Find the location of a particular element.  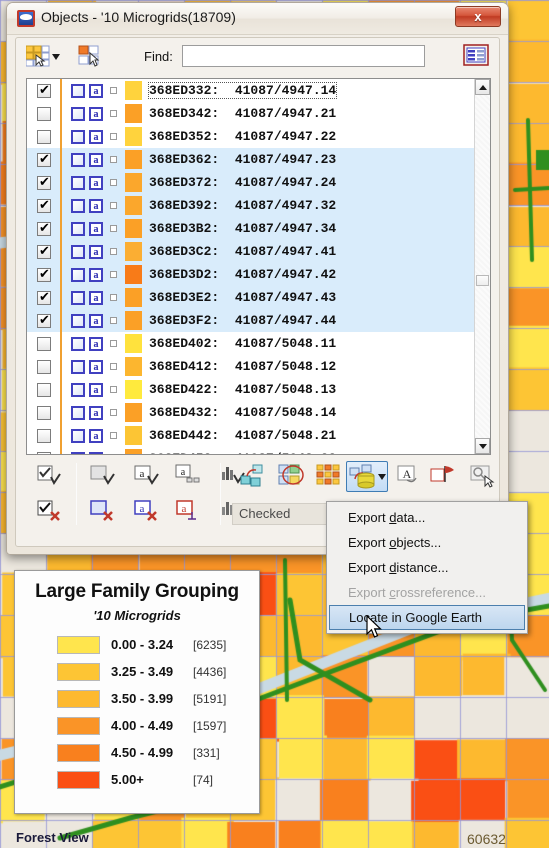

object-list-row: a 368ED452: 41087/5048.22 is located at coordinates (251, 450).